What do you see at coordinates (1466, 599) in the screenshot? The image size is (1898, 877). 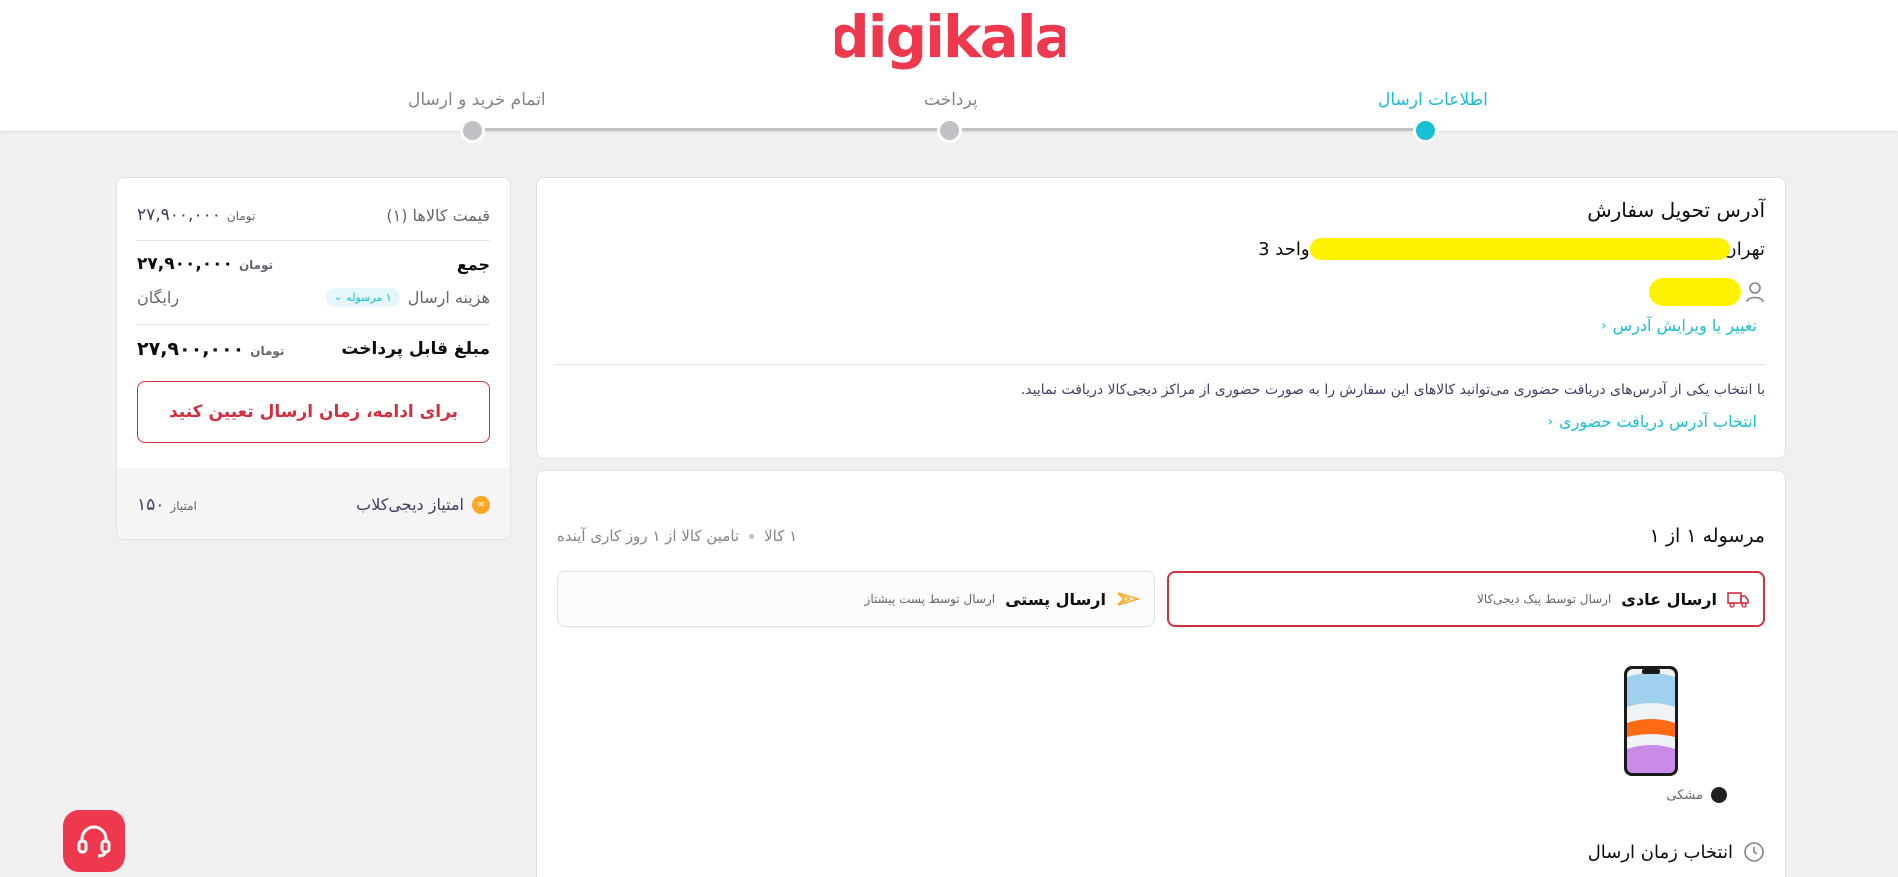 I see `shipping-option-standard: ارسال عادی ارسال توسط پیک دیجی‌کالا` at bounding box center [1466, 599].